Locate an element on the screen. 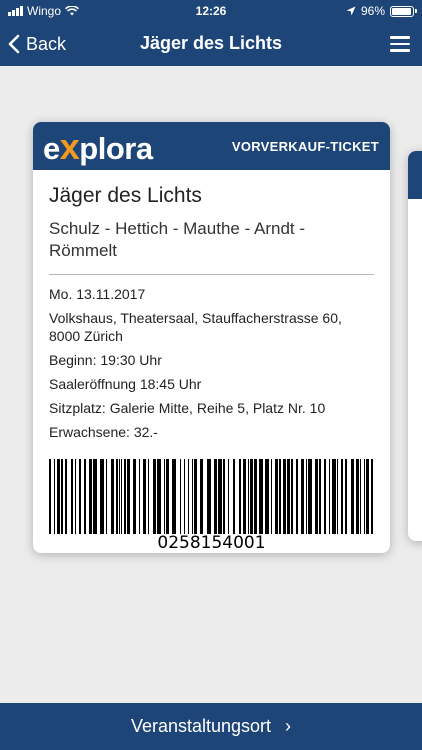  barcode-number: 0258154001 is located at coordinates (211, 543).